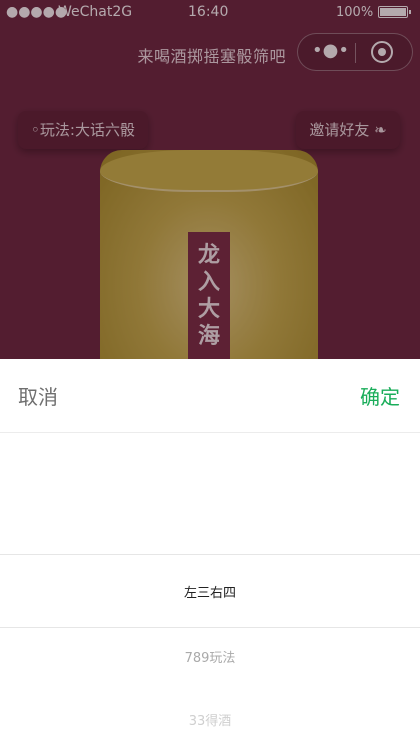 This screenshot has width=420, height=749. I want to click on picker-option: 33得酒, so click(210, 719).